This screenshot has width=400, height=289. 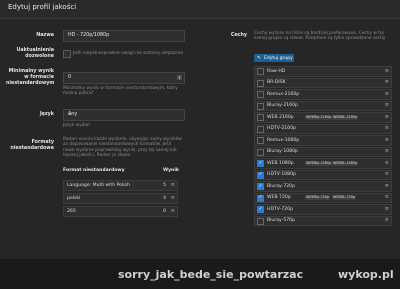 What do you see at coordinates (32, 145) in the screenshot?
I see `custom-formats-label: Formaty niestandardowe` at bounding box center [32, 145].